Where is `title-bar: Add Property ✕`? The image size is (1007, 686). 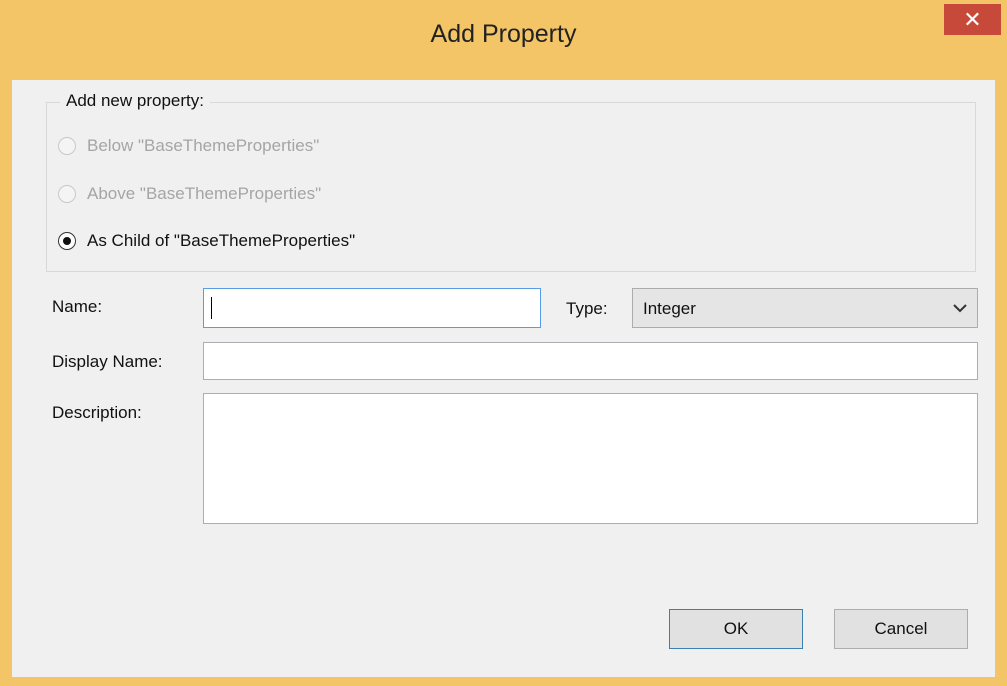
title-bar: Add Property ✕ is located at coordinates (503, 40).